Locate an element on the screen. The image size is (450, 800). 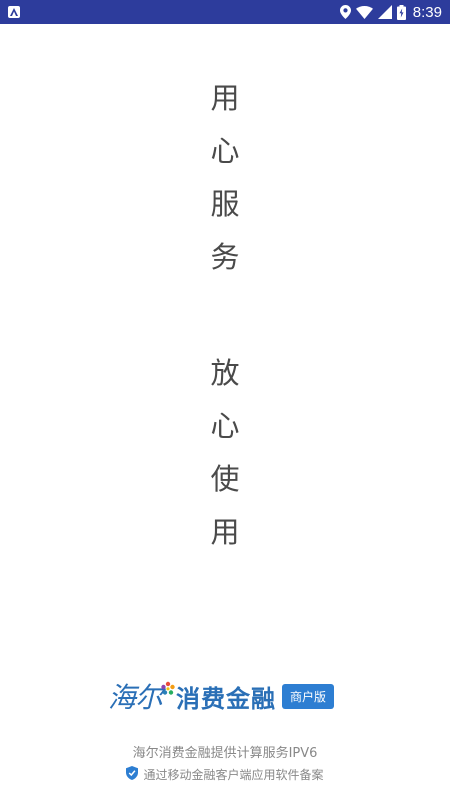
slogan-char: 服 is located at coordinates (225, 204).